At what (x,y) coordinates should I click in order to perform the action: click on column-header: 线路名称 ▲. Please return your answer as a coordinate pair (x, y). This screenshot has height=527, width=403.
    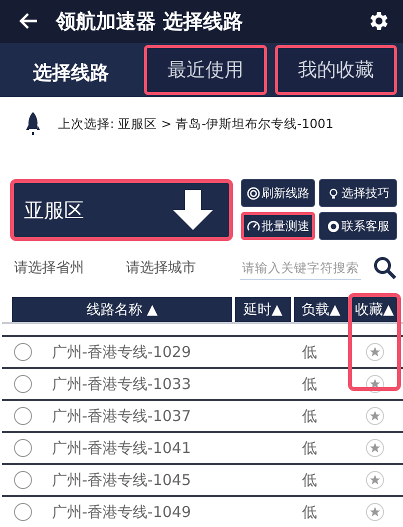
    Looking at the image, I should click on (122, 309).